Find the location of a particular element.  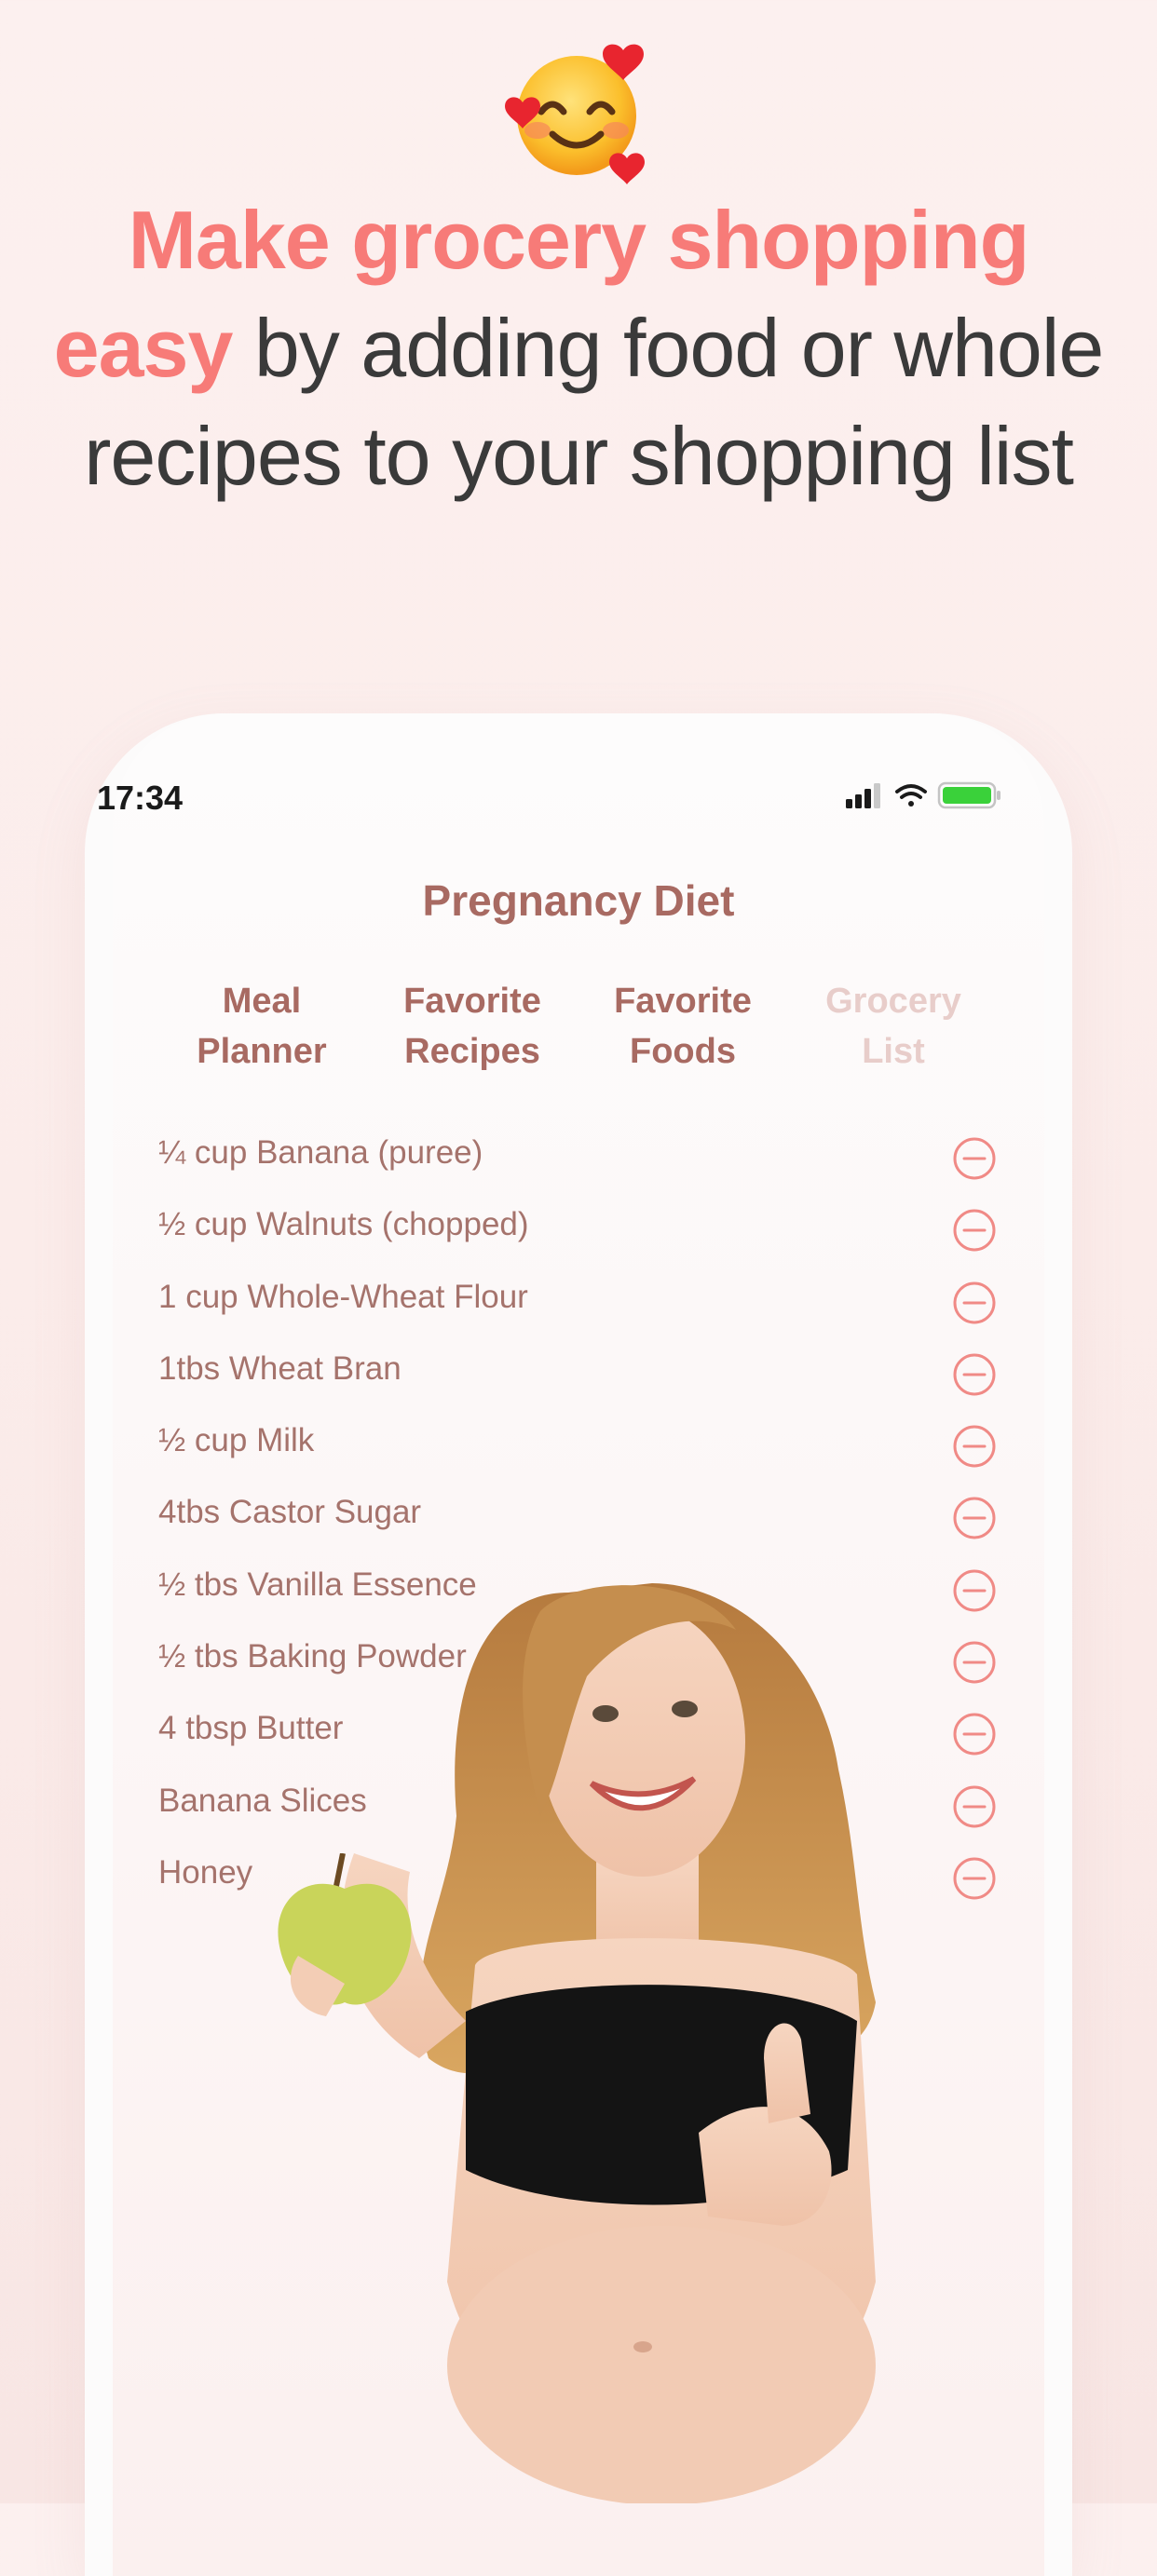

tab-label-line2: Recipes is located at coordinates (472, 1051).